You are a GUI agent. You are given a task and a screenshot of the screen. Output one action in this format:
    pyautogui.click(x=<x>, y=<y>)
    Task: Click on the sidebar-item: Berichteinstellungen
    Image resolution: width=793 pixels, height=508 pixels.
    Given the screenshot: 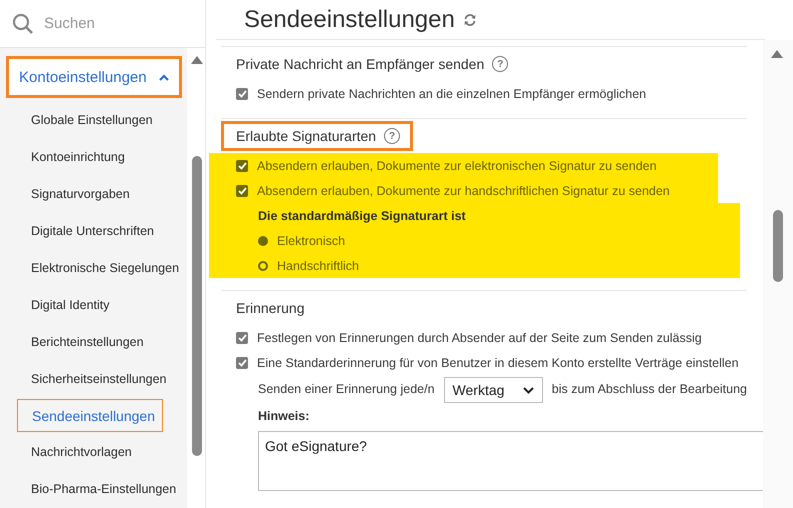 What is the action you would take?
    pyautogui.click(x=93, y=341)
    